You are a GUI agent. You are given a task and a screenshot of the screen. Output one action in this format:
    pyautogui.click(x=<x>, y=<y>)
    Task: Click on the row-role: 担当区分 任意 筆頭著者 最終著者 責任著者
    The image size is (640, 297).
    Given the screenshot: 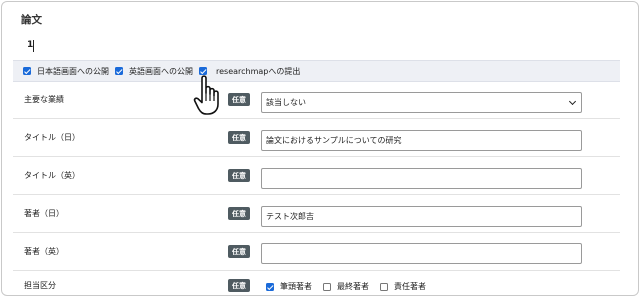 What is the action you would take?
    pyautogui.click(x=316, y=283)
    